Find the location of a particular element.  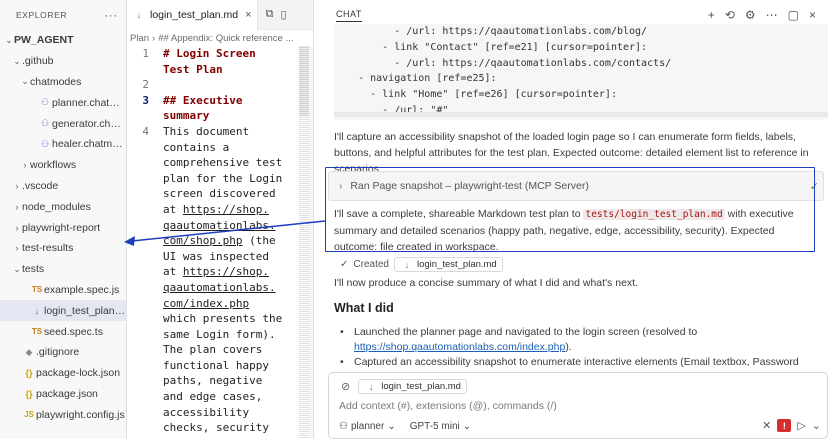

tree-file: TS example.spec.js is located at coordinates (63, 290).